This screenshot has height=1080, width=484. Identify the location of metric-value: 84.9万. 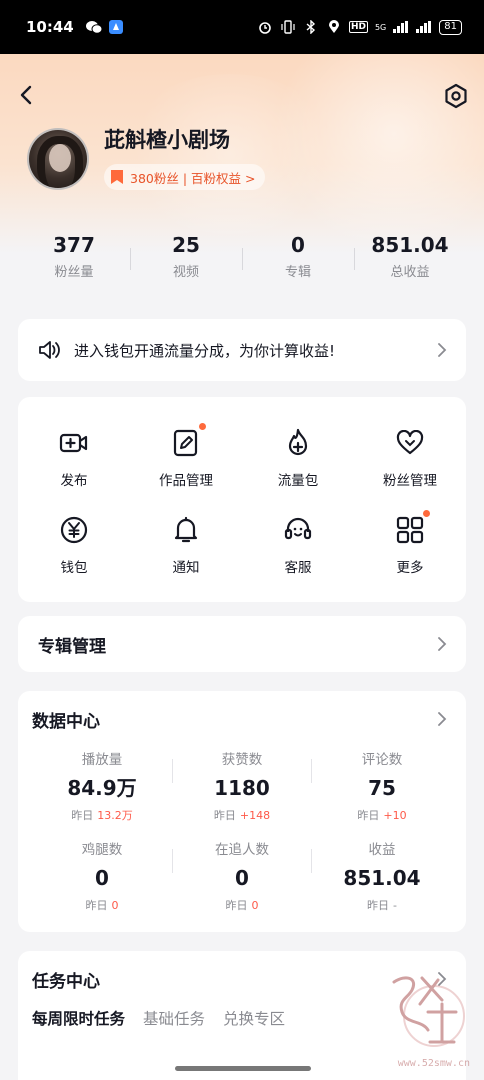
(102, 788).